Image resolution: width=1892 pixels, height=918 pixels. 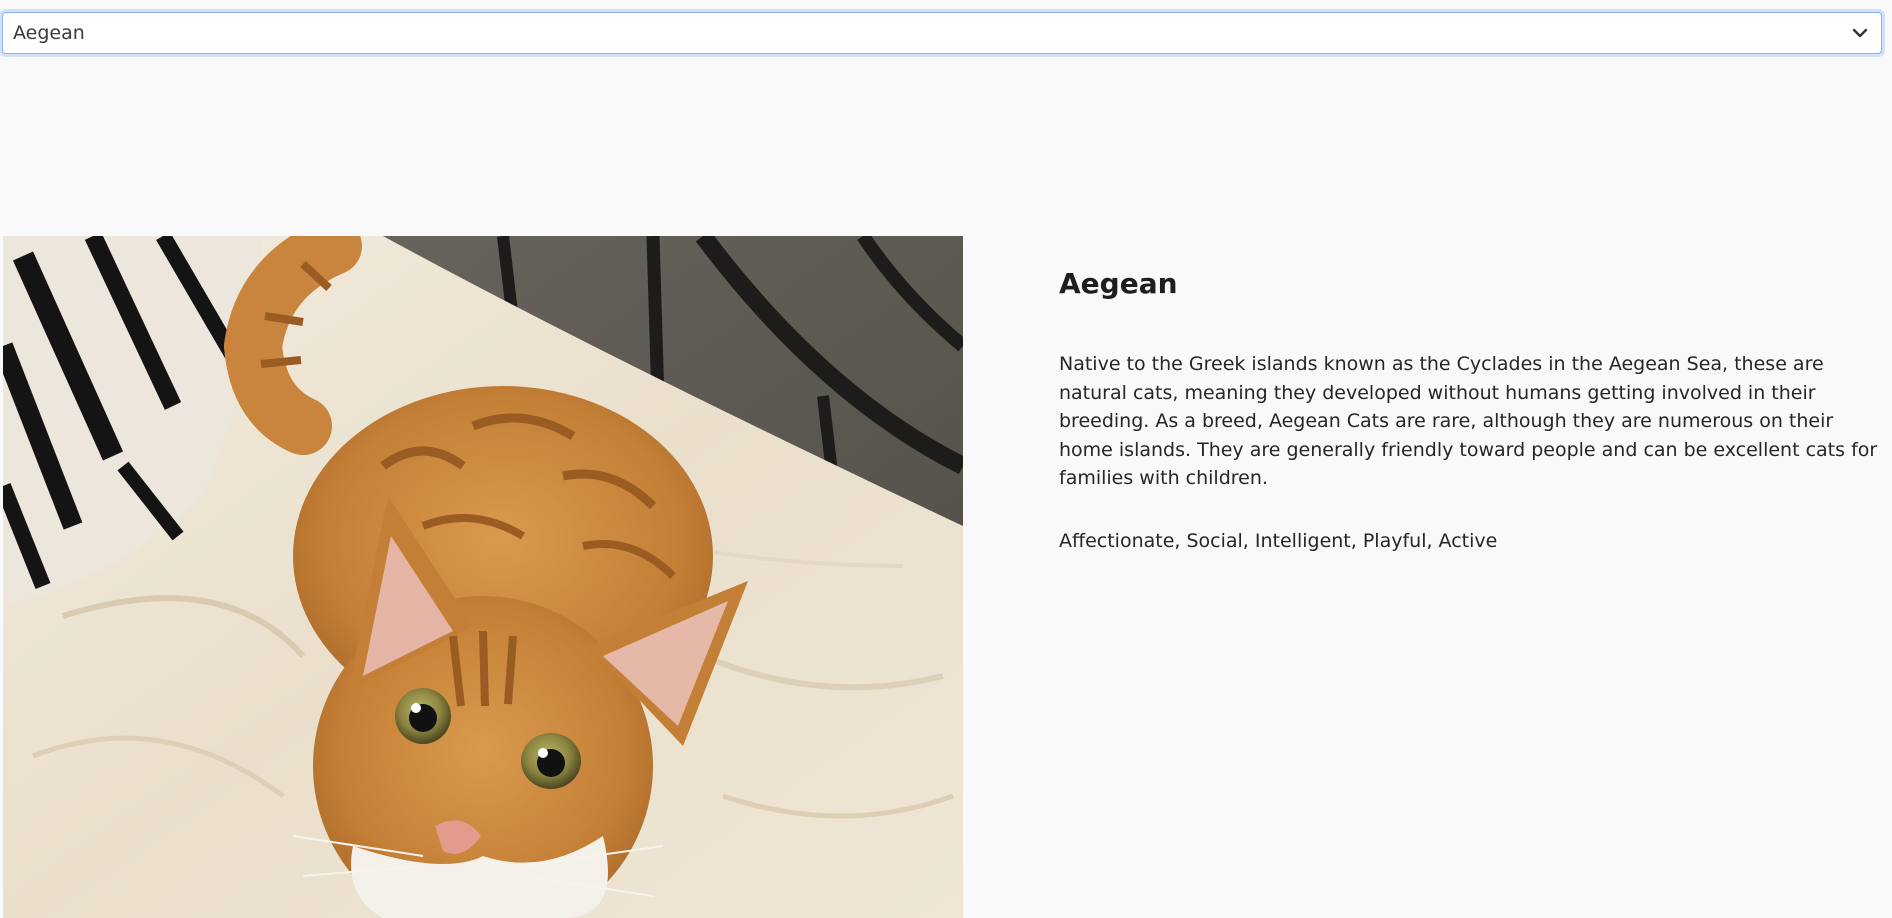 I want to click on breed-select: Aegean, so click(x=942, y=33).